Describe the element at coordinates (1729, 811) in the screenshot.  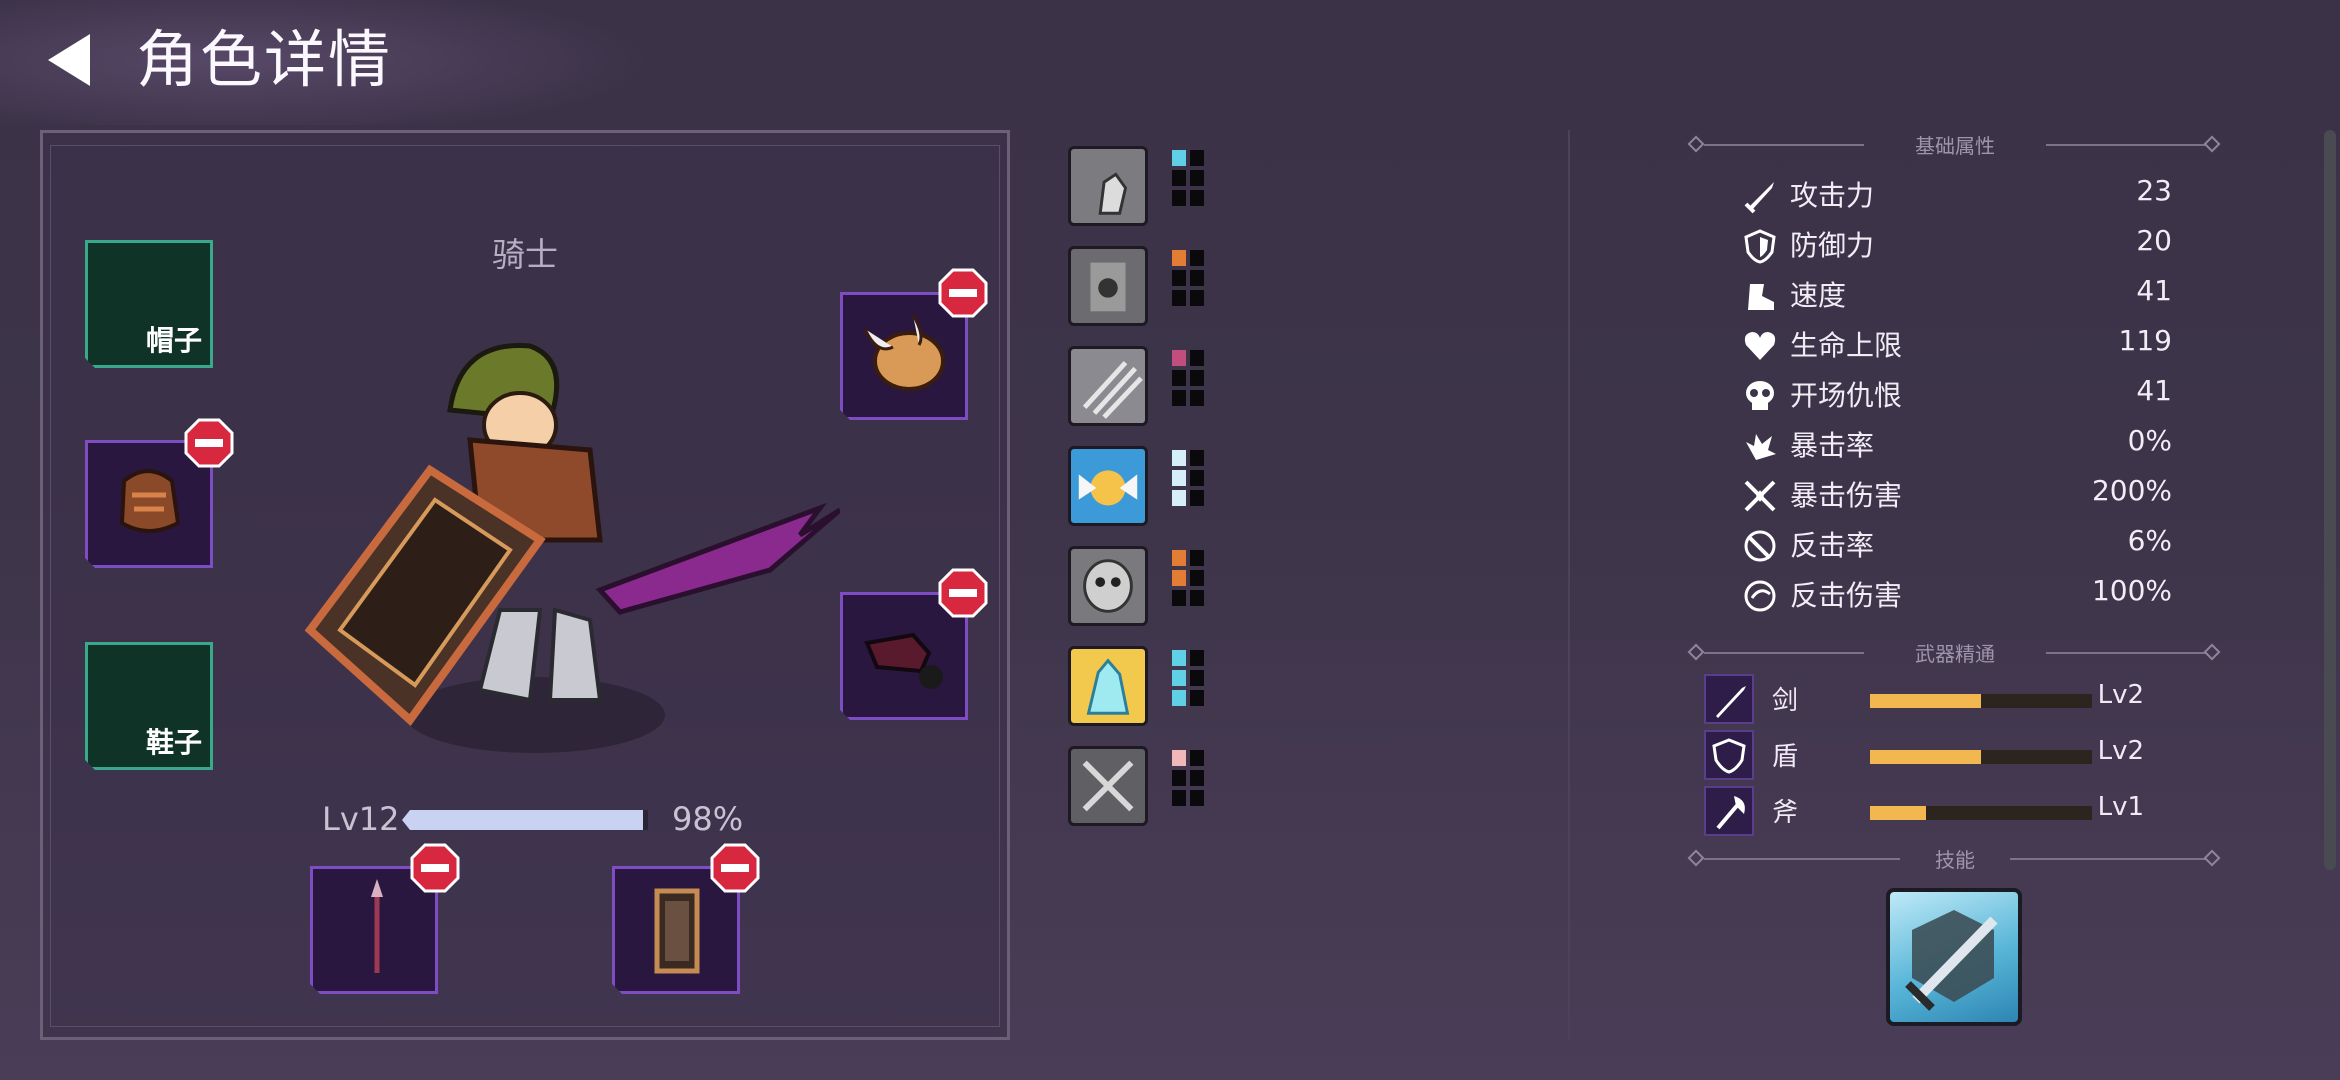
I see `axe-mastery-icon` at that location.